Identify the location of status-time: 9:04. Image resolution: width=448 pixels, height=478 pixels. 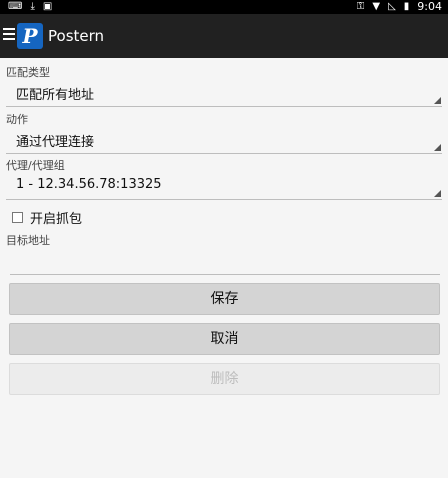
(429, 6).